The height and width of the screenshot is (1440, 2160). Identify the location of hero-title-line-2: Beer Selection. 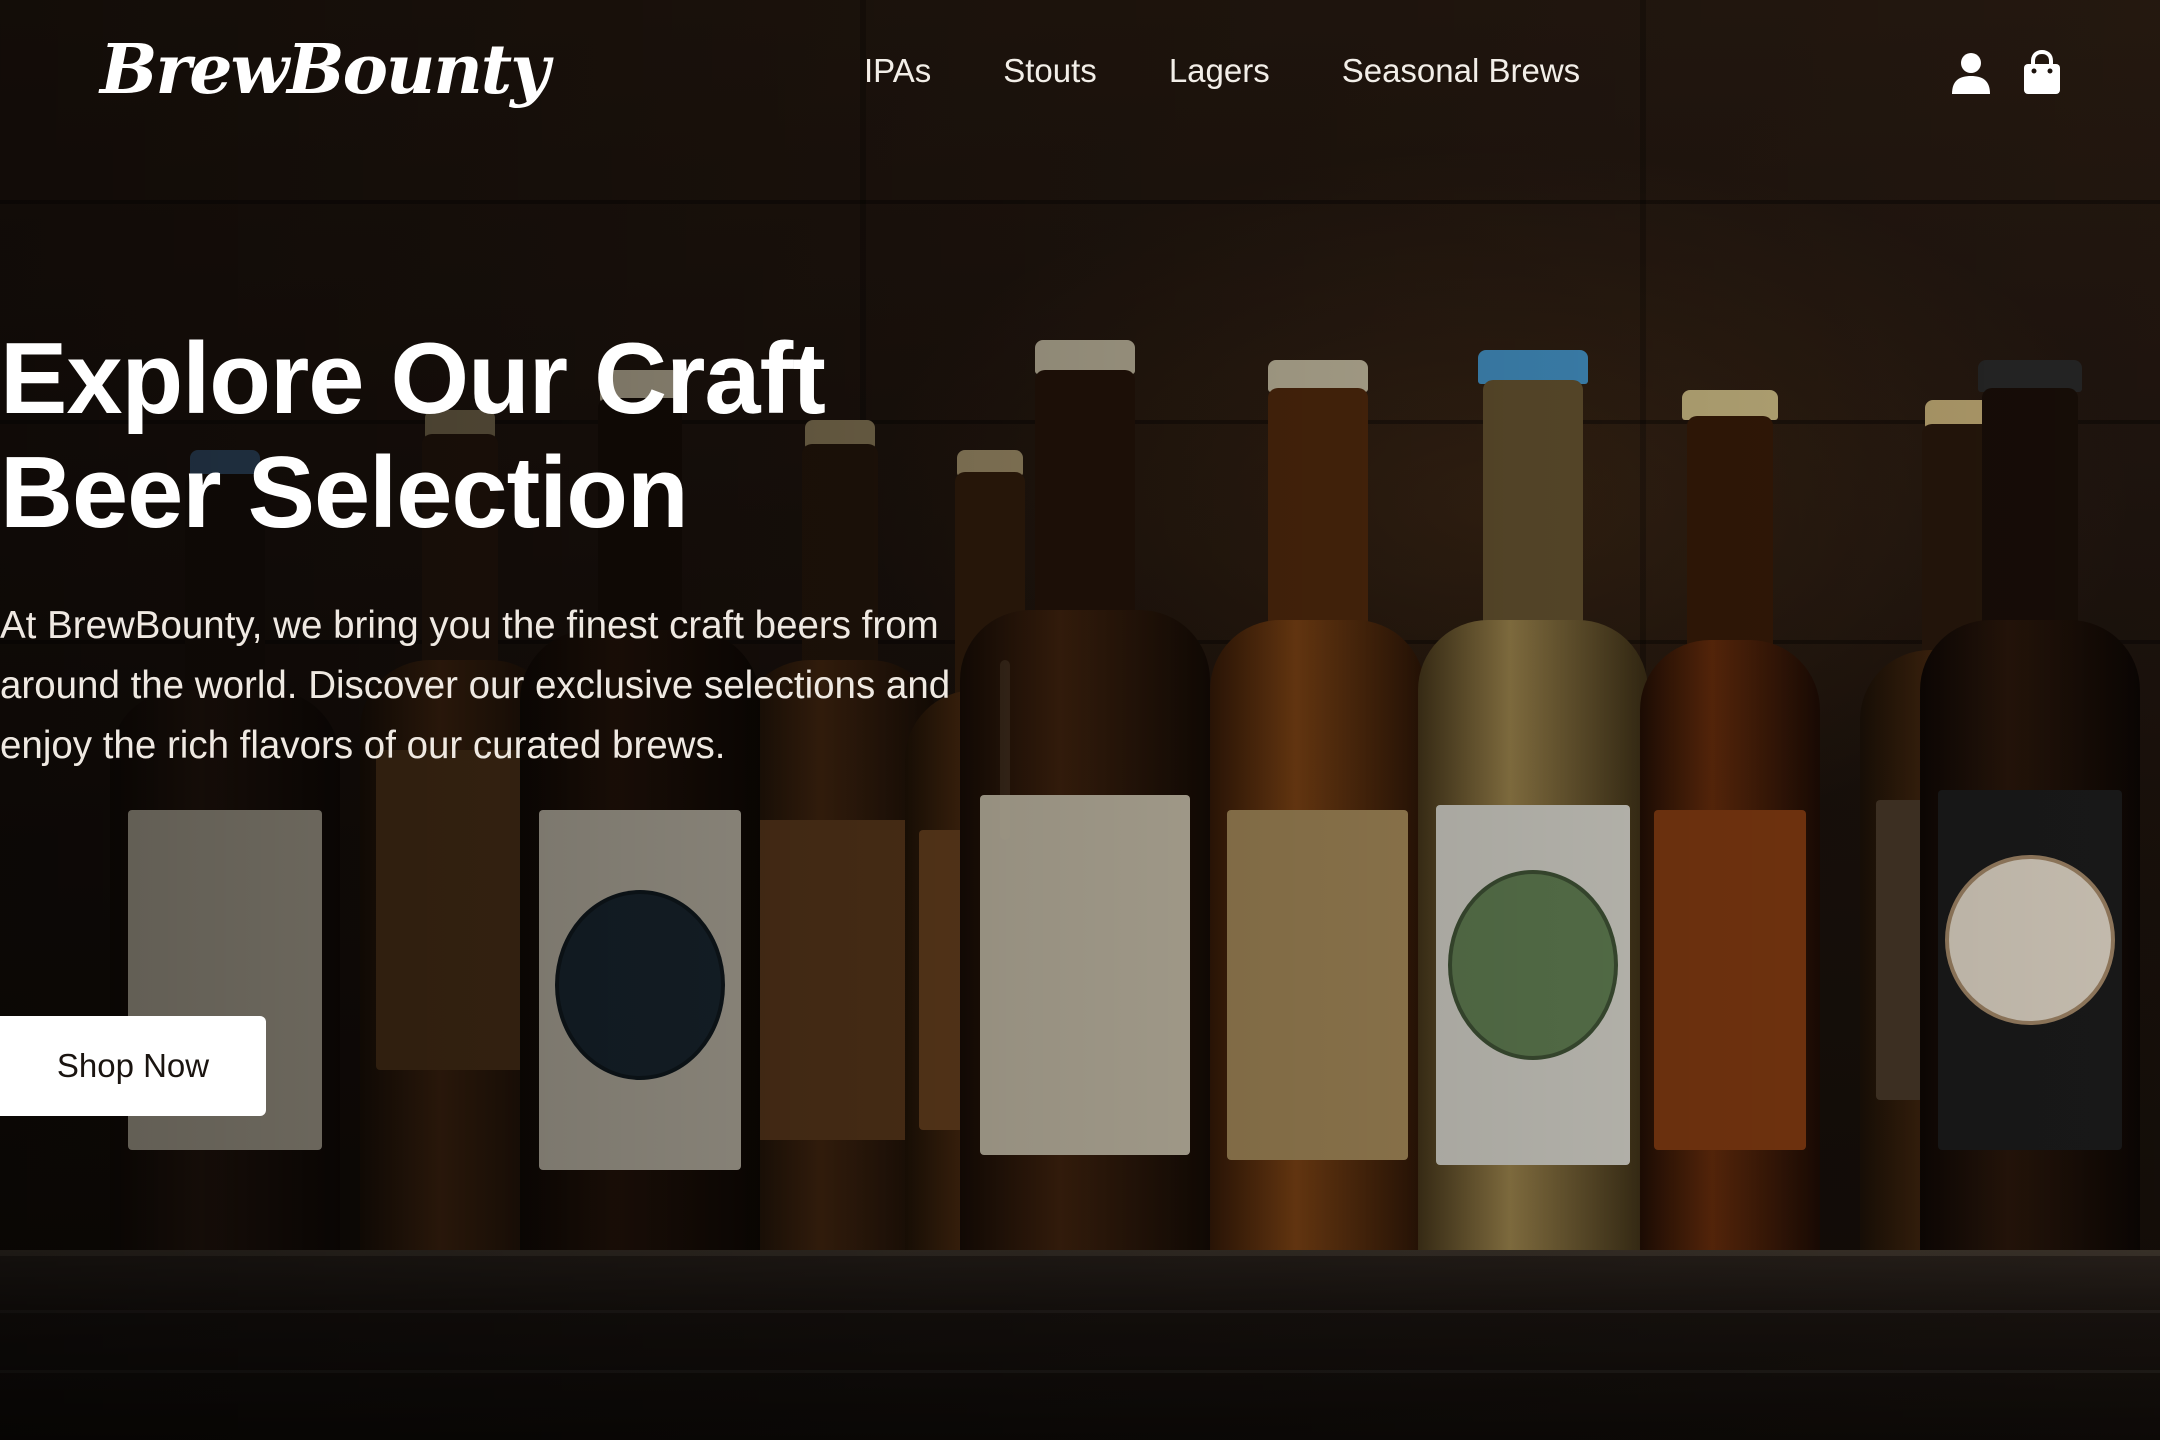
(344, 493).